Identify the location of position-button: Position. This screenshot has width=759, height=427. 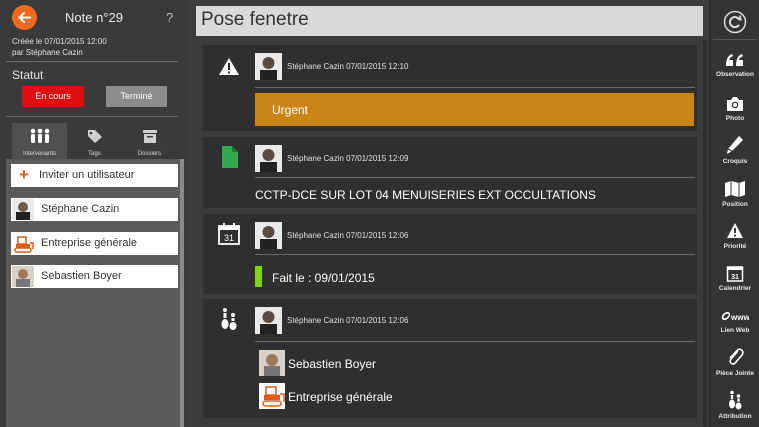
(734, 194).